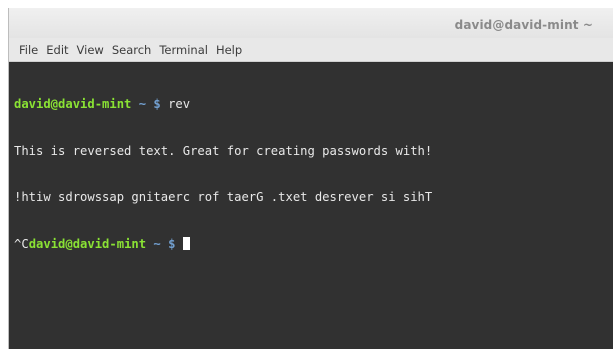  What do you see at coordinates (21, 243) in the screenshot?
I see `interrupt-text: ^C` at bounding box center [21, 243].